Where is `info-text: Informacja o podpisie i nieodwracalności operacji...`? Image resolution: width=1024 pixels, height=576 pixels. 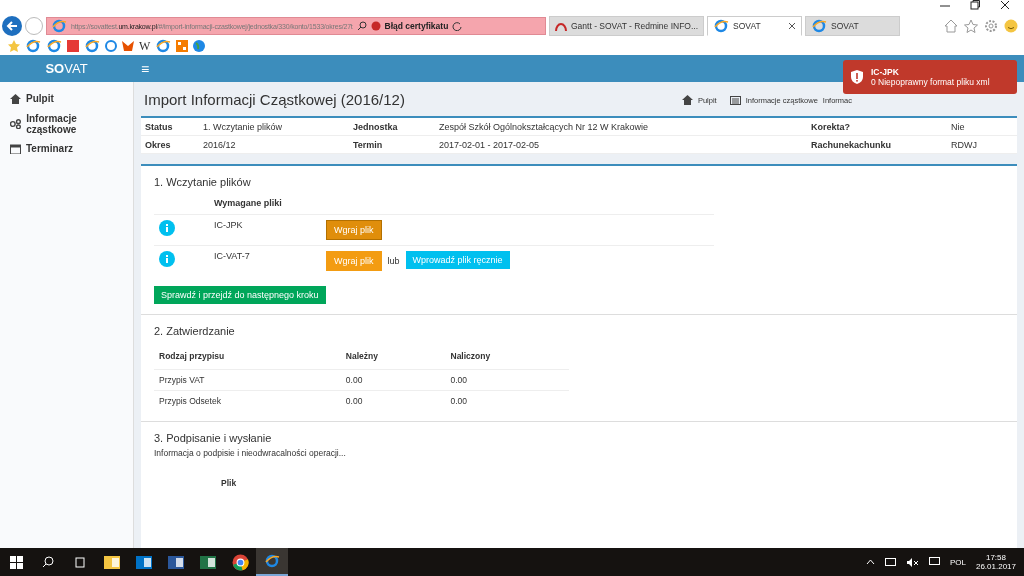 info-text: Informacja o podpisie i nieodwracalności operacji... is located at coordinates (250, 453).